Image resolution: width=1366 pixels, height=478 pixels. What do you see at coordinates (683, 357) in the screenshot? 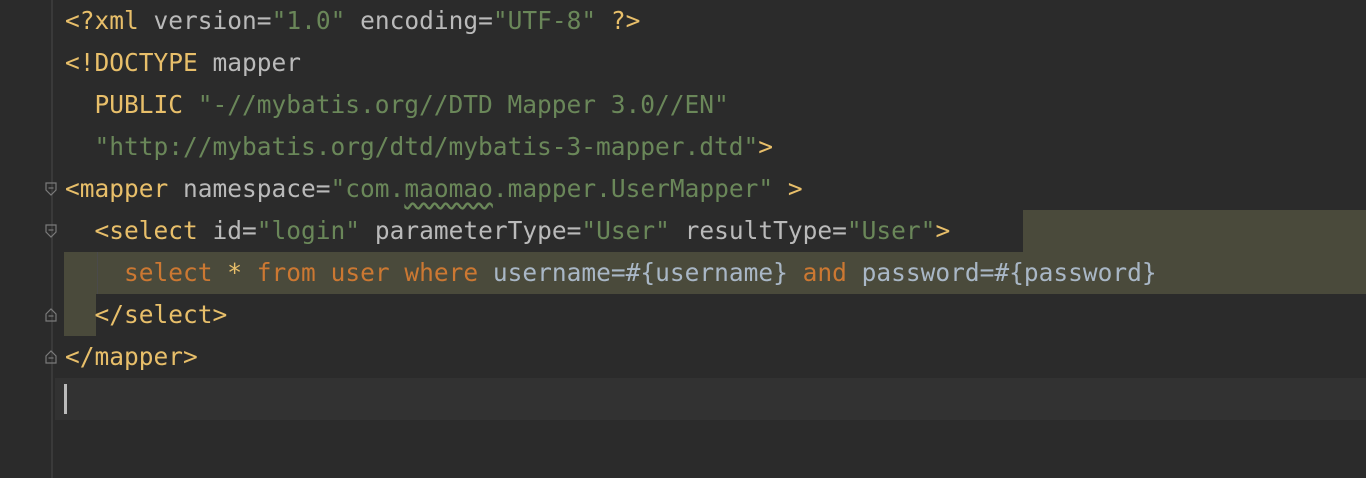
I see `code-line: </mapper>` at bounding box center [683, 357].